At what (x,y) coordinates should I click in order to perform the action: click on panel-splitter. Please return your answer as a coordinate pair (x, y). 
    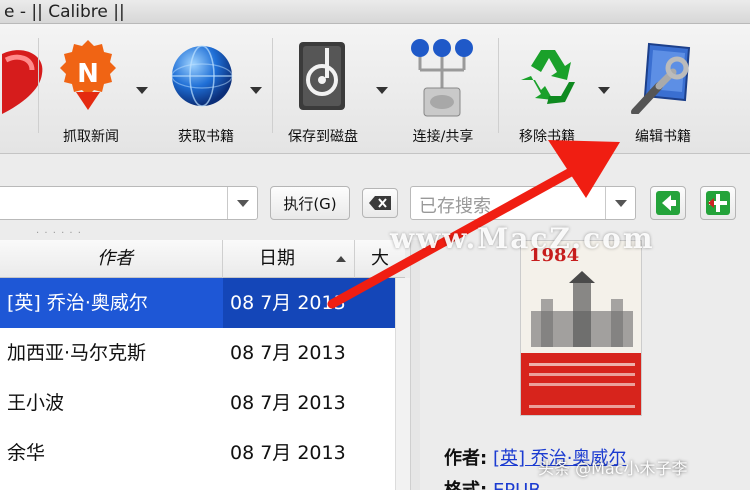
    Looking at the image, I should click on (415, 365).